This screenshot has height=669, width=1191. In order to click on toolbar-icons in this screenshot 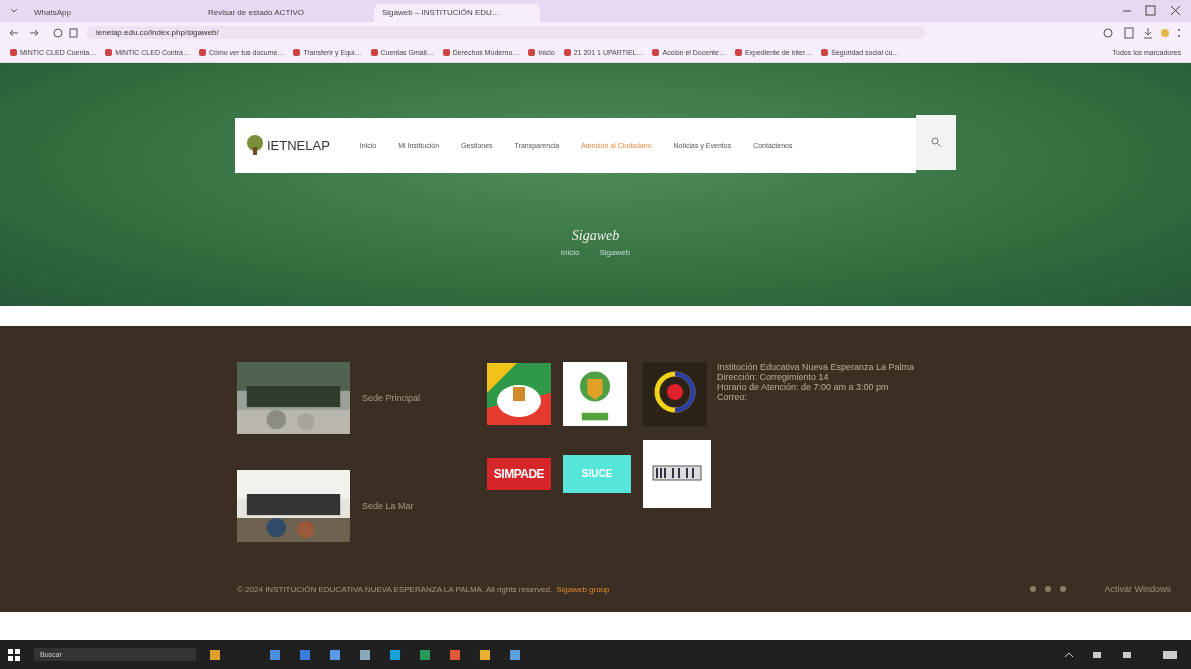, I will do `click(1143, 32)`.